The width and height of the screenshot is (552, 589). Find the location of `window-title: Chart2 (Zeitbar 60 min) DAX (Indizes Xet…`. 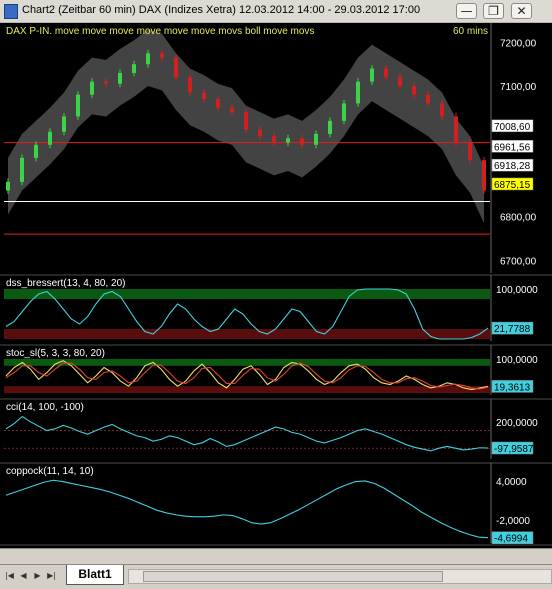

window-title: Chart2 (Zeitbar 60 min) DAX (Indizes Xet… is located at coordinates (221, 10).